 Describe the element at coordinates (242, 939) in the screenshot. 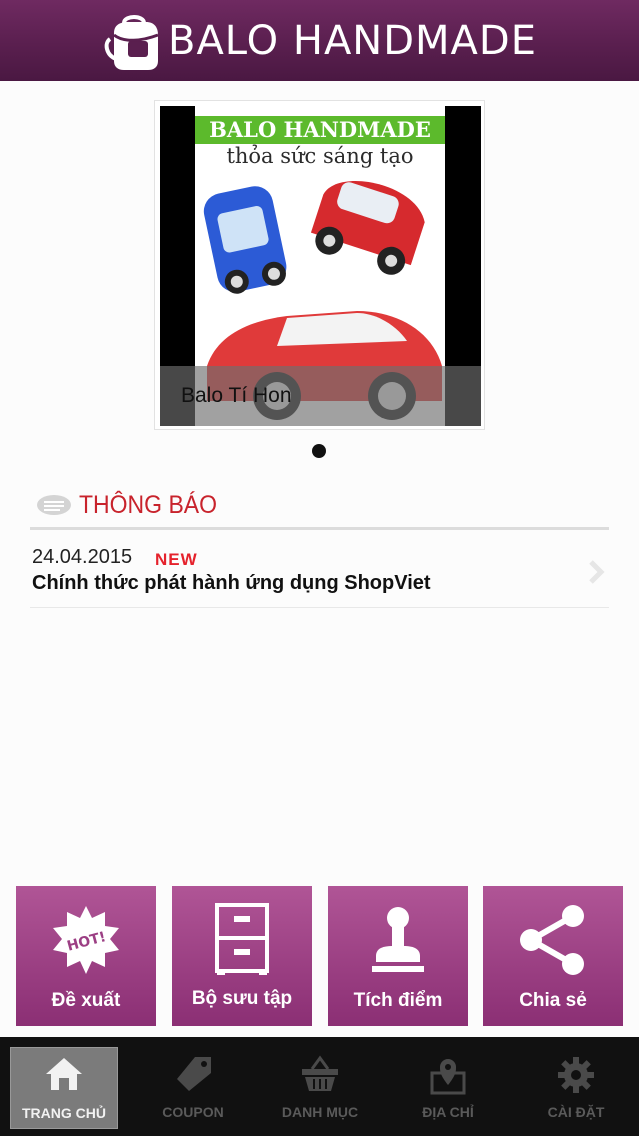

I see `cabinet-icon` at that location.